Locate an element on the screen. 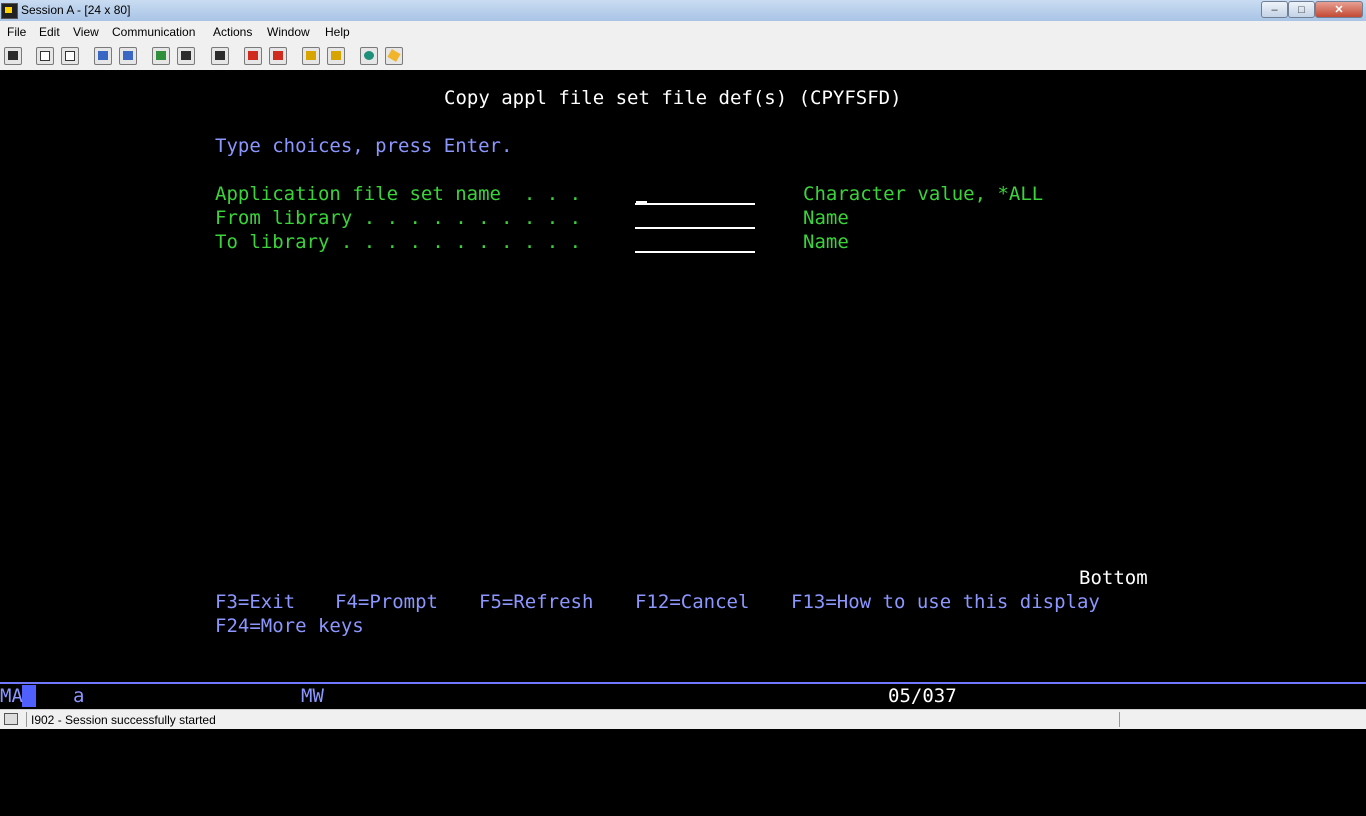 Image resolution: width=1366 pixels, height=816 pixels. copy-icon is located at coordinates (45, 56).